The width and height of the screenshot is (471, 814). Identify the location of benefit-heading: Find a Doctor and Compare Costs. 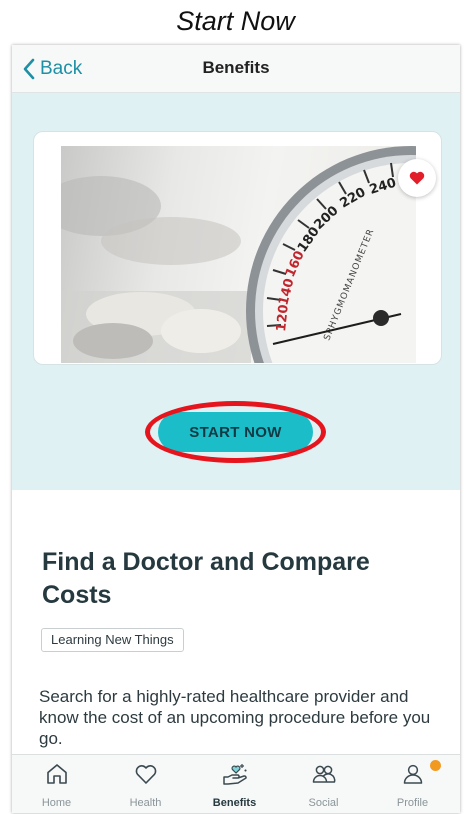
(206, 578).